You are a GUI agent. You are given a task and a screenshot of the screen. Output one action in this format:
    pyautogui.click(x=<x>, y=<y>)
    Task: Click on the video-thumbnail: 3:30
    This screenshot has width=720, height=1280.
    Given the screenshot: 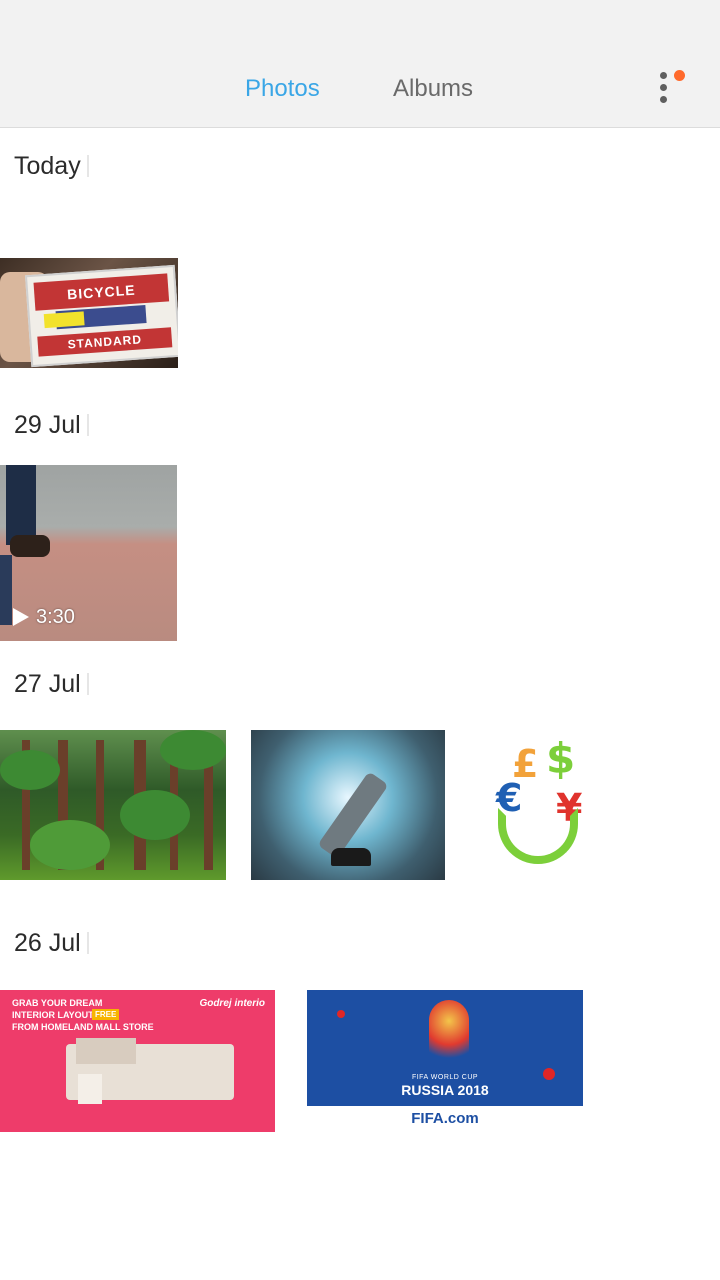 What is the action you would take?
    pyautogui.click(x=88, y=553)
    